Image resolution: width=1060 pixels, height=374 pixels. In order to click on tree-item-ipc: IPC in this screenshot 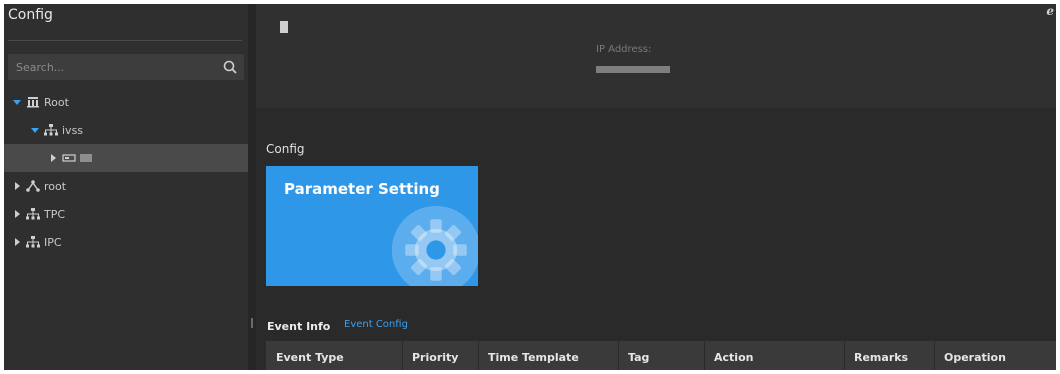, I will do `click(126, 242)`.